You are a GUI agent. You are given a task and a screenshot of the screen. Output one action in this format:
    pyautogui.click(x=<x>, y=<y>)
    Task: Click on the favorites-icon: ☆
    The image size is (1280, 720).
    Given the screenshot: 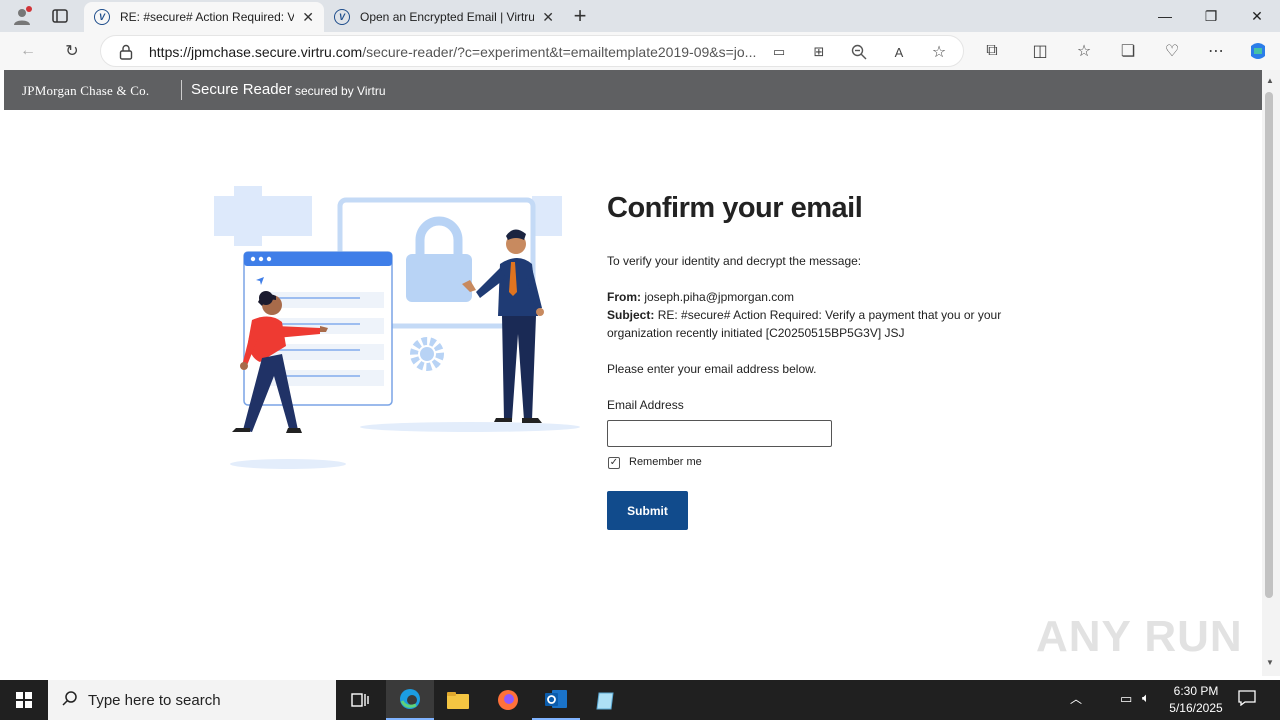 What is the action you would take?
    pyautogui.click(x=1084, y=51)
    